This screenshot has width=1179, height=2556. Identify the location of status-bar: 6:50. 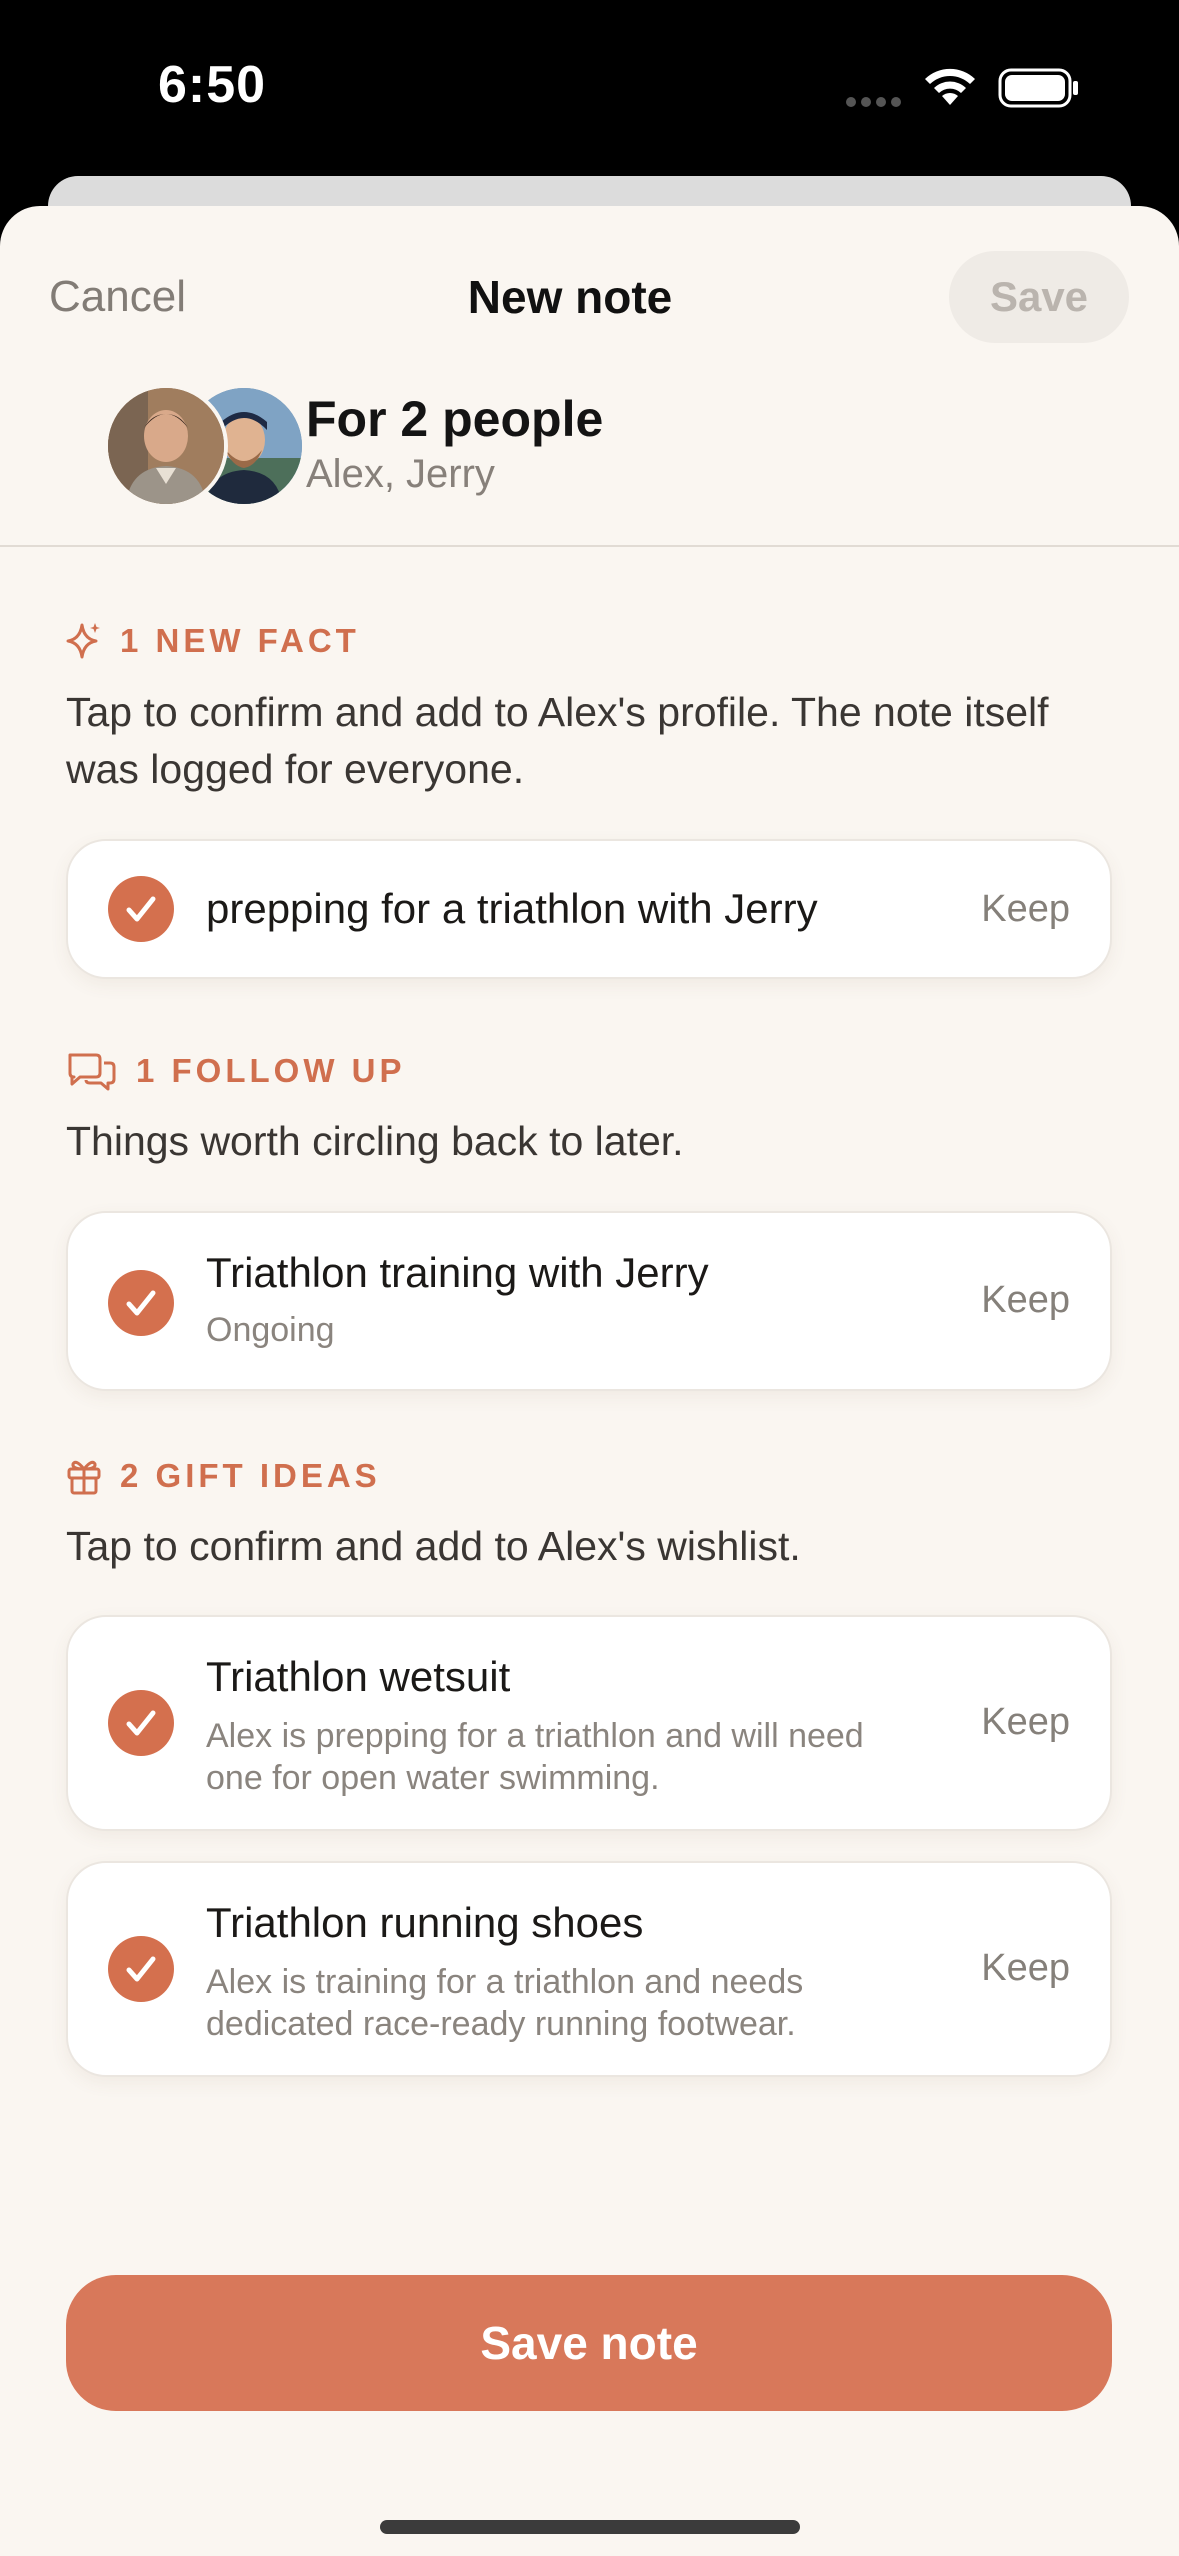
(589, 90).